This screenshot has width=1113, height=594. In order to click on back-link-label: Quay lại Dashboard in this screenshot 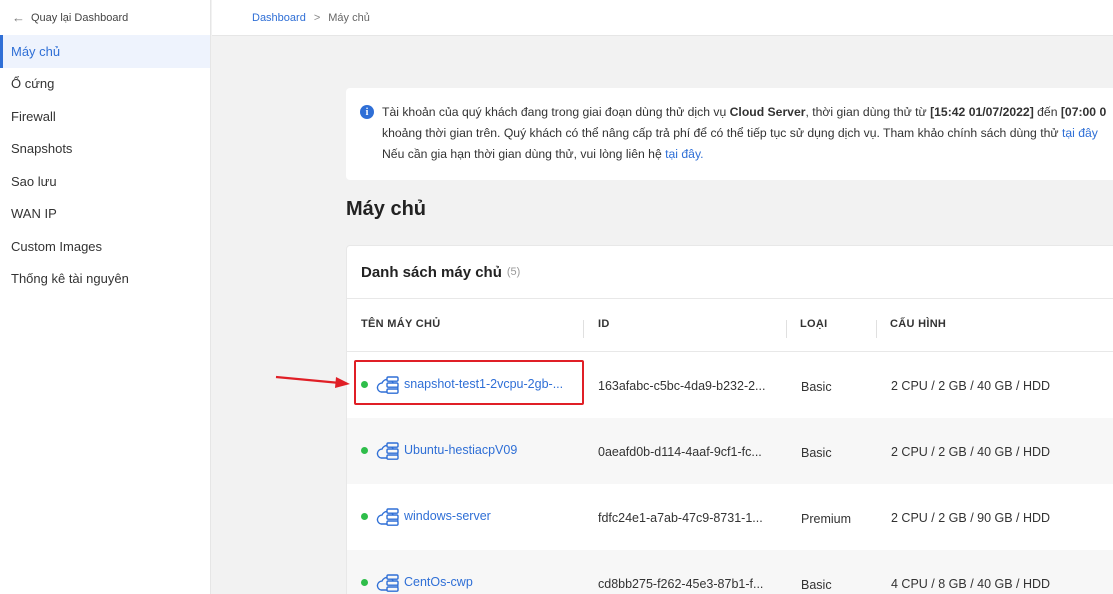, I will do `click(80, 17)`.